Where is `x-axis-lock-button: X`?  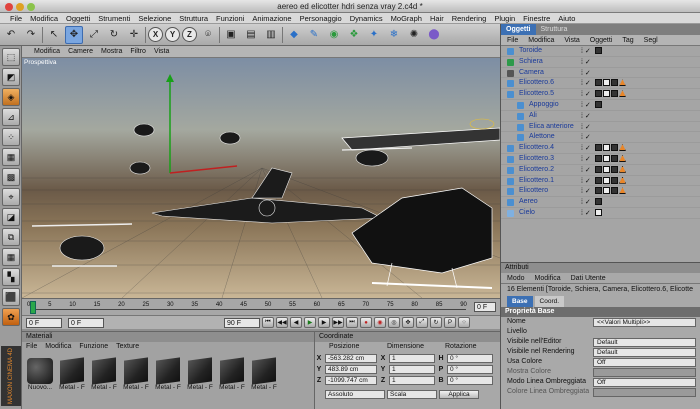 x-axis-lock-button: X is located at coordinates (155, 34).